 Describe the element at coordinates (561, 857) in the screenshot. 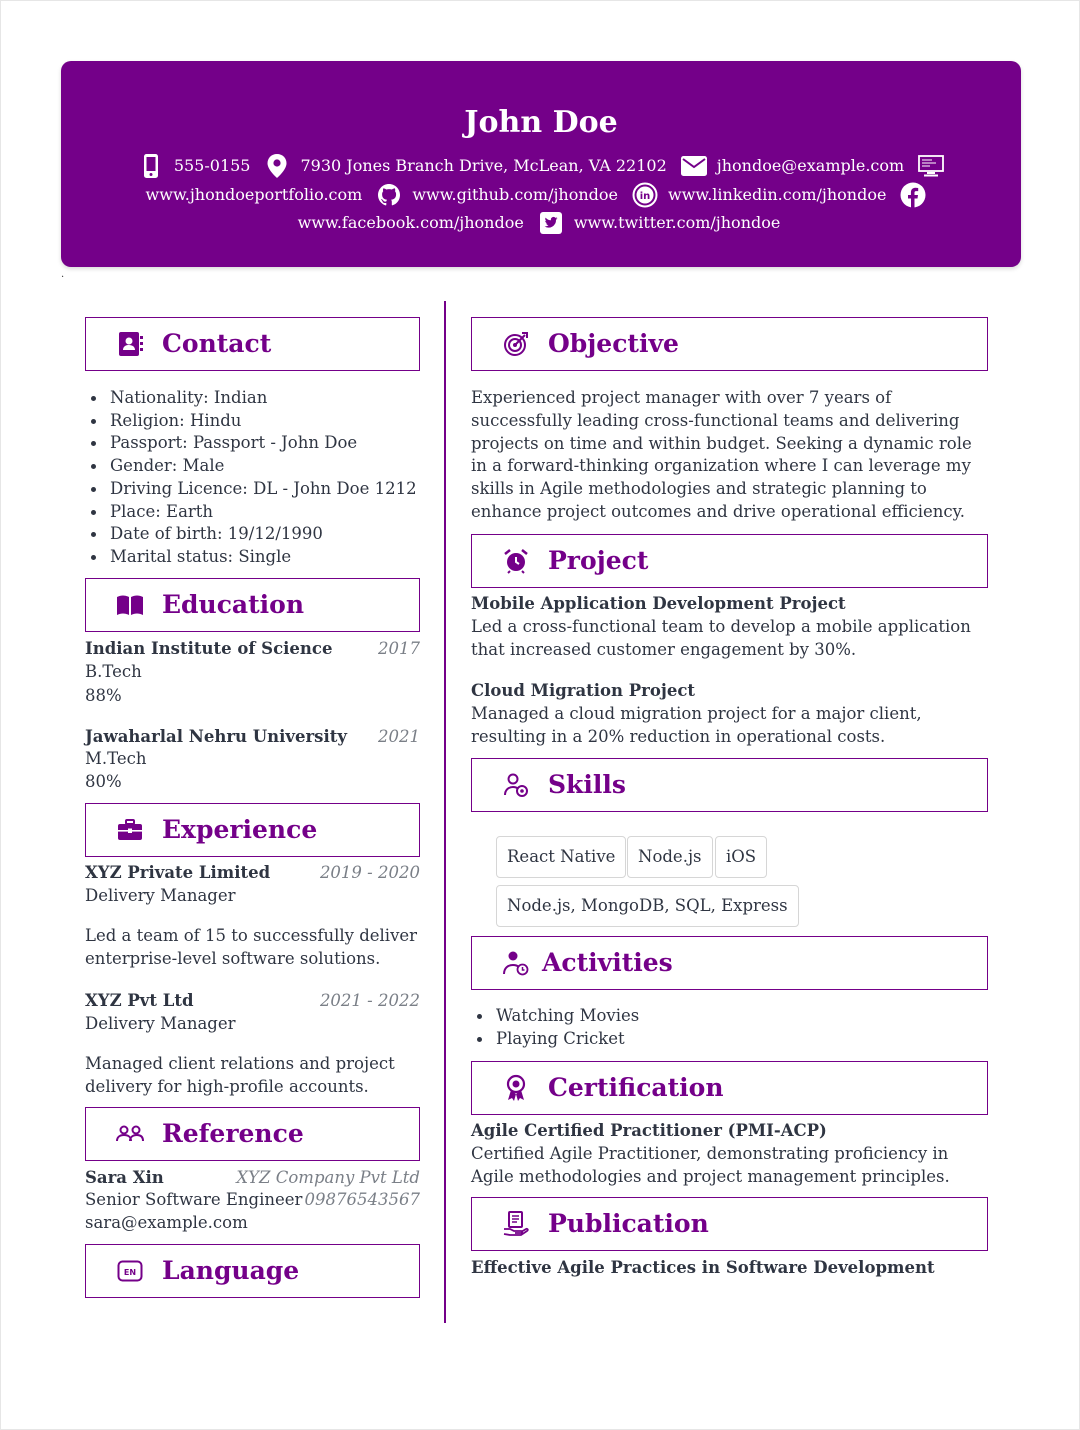

I see `skill-chip: React Native` at that location.